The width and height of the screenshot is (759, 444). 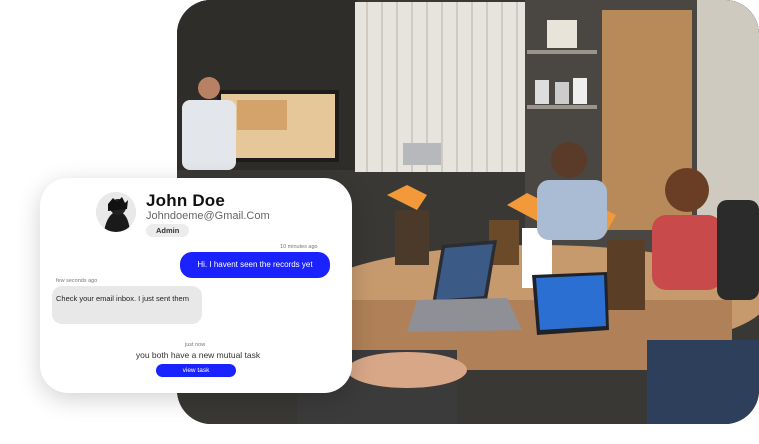 I want to click on message-timestamp: 10 minutes ago, so click(x=299, y=247).